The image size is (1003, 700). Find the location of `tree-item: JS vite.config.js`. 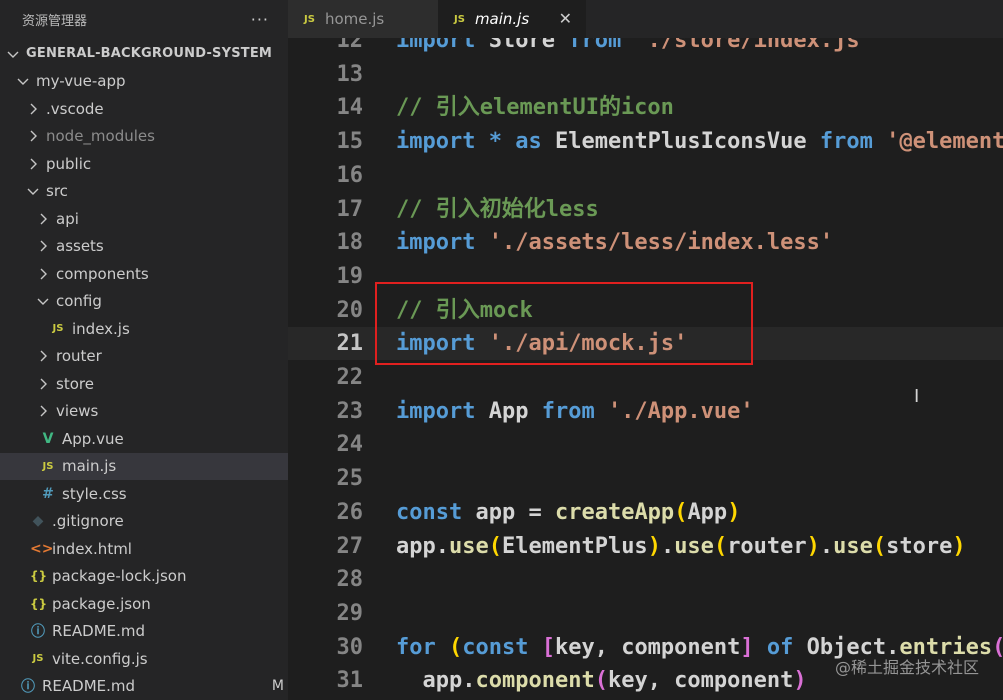

tree-item: JS vite.config.js is located at coordinates (144, 658).